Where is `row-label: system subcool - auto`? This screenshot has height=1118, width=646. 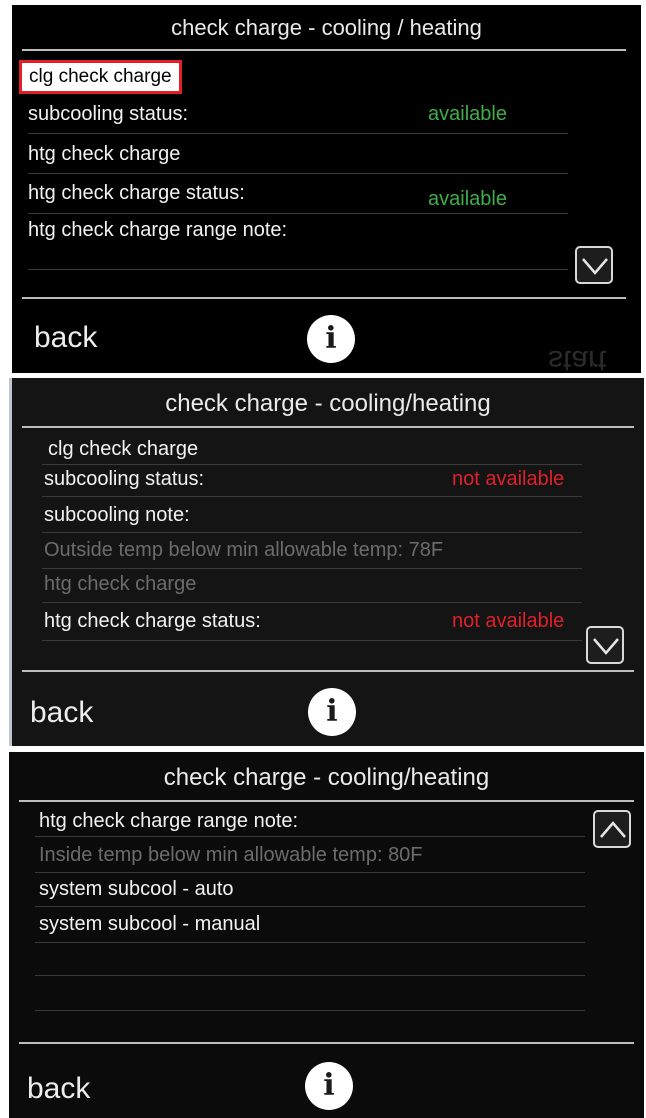 row-label: system subcool - auto is located at coordinates (136, 889).